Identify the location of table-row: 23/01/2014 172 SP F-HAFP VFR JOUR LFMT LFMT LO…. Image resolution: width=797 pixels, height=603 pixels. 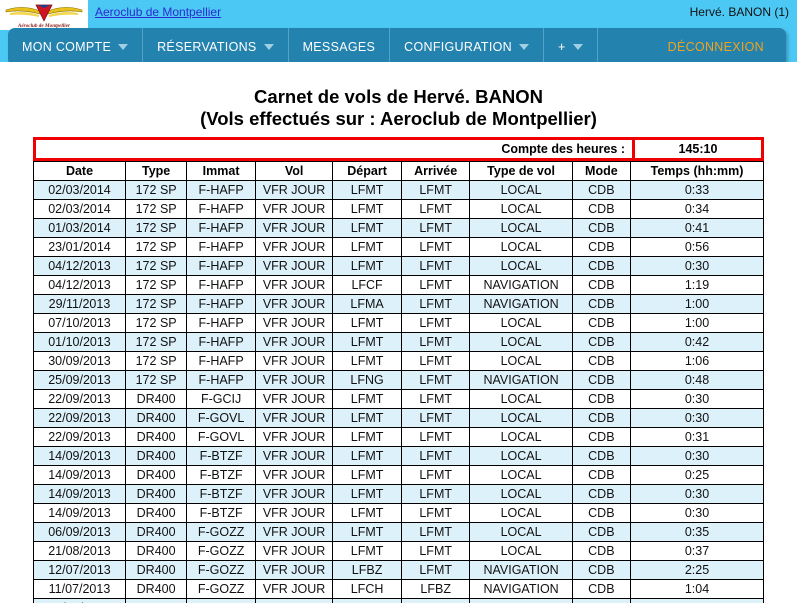
(398, 246).